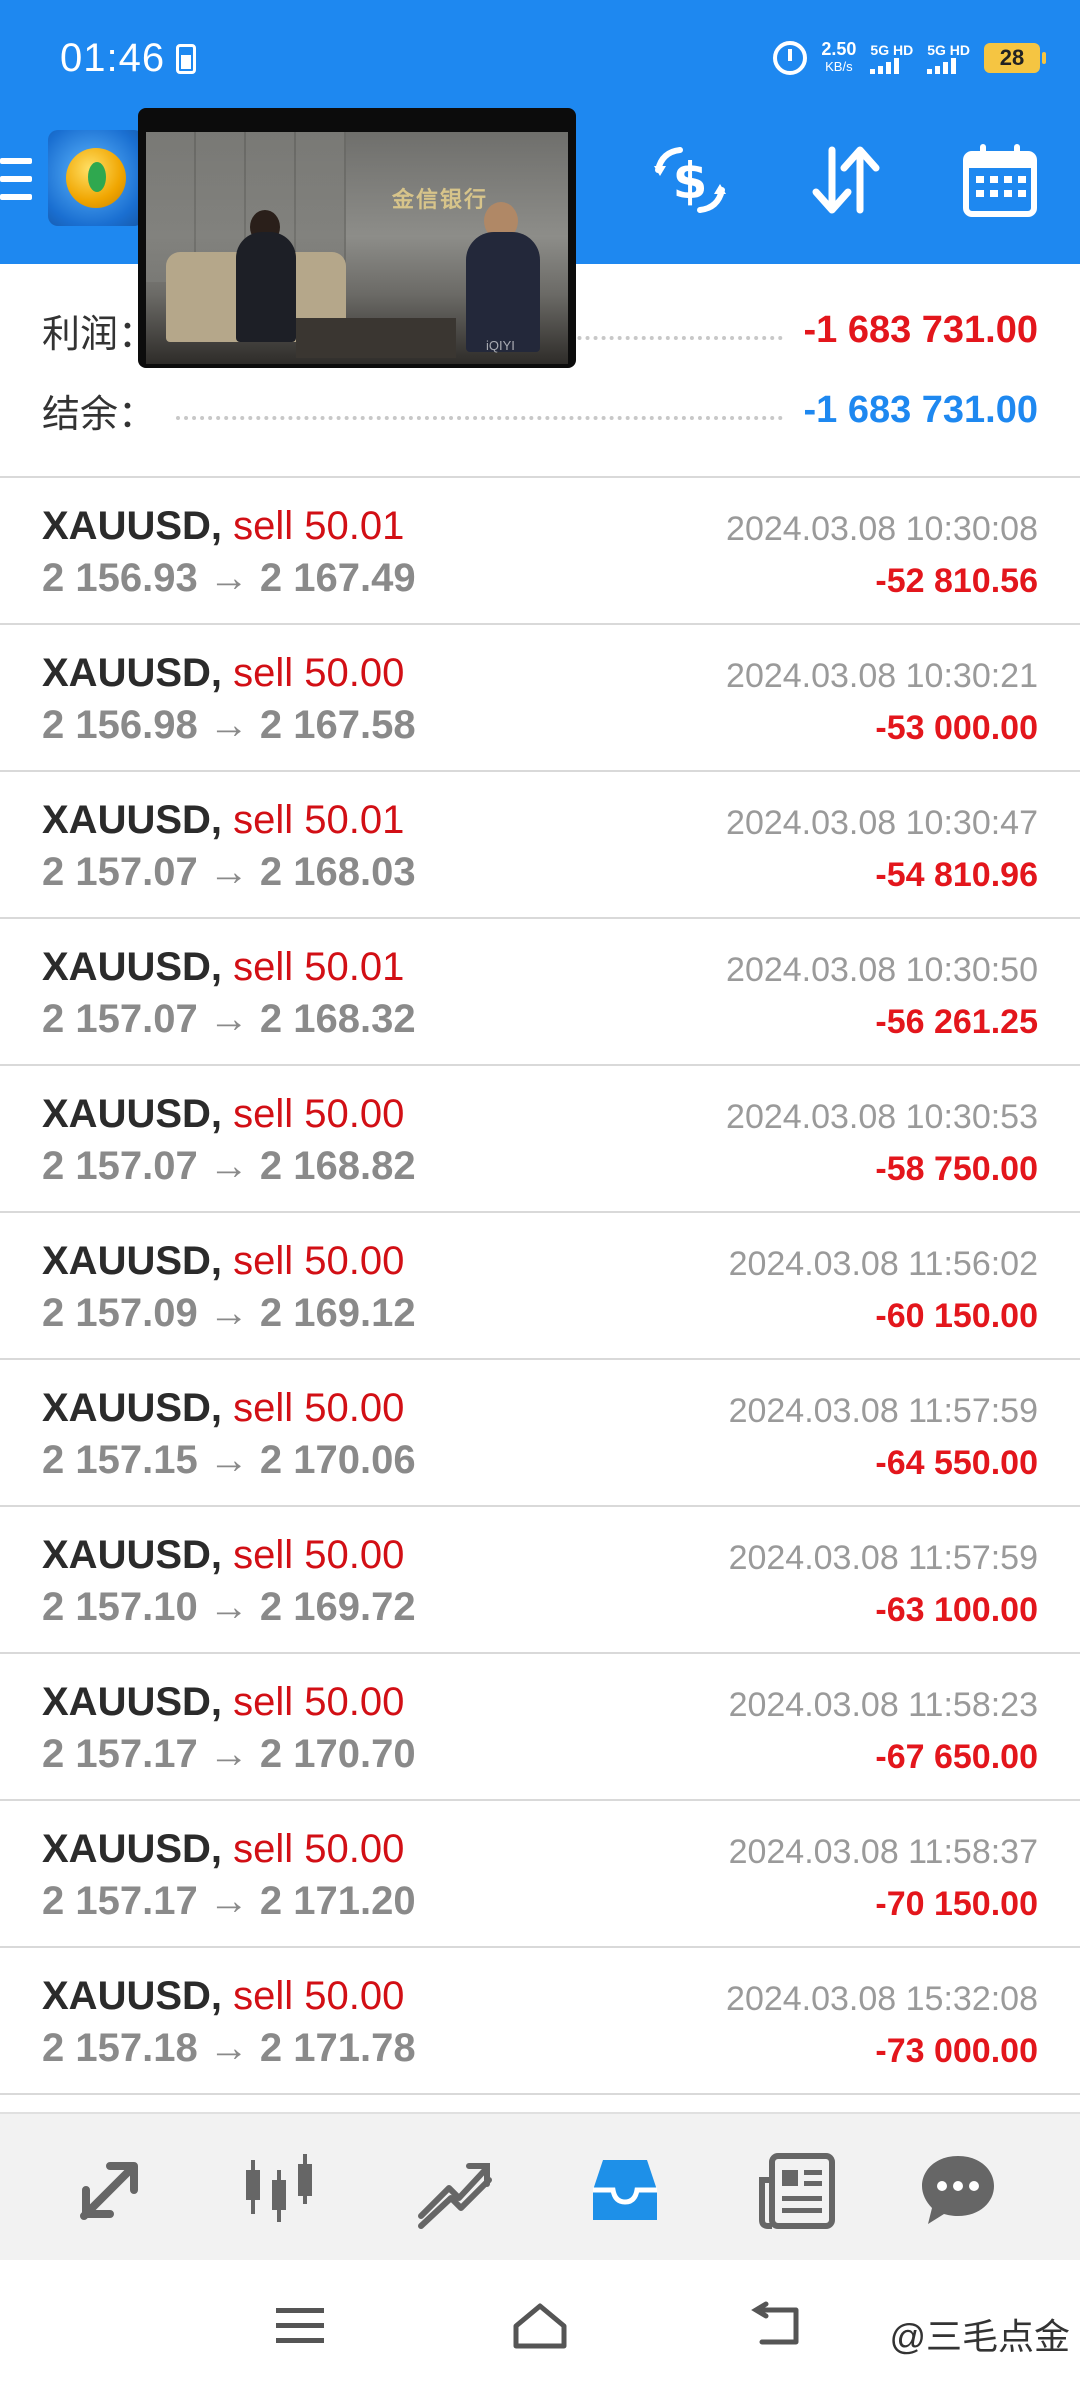 The image size is (1080, 2388). What do you see at coordinates (956, 1904) in the screenshot?
I see `trade-profit: -70 150.00` at bounding box center [956, 1904].